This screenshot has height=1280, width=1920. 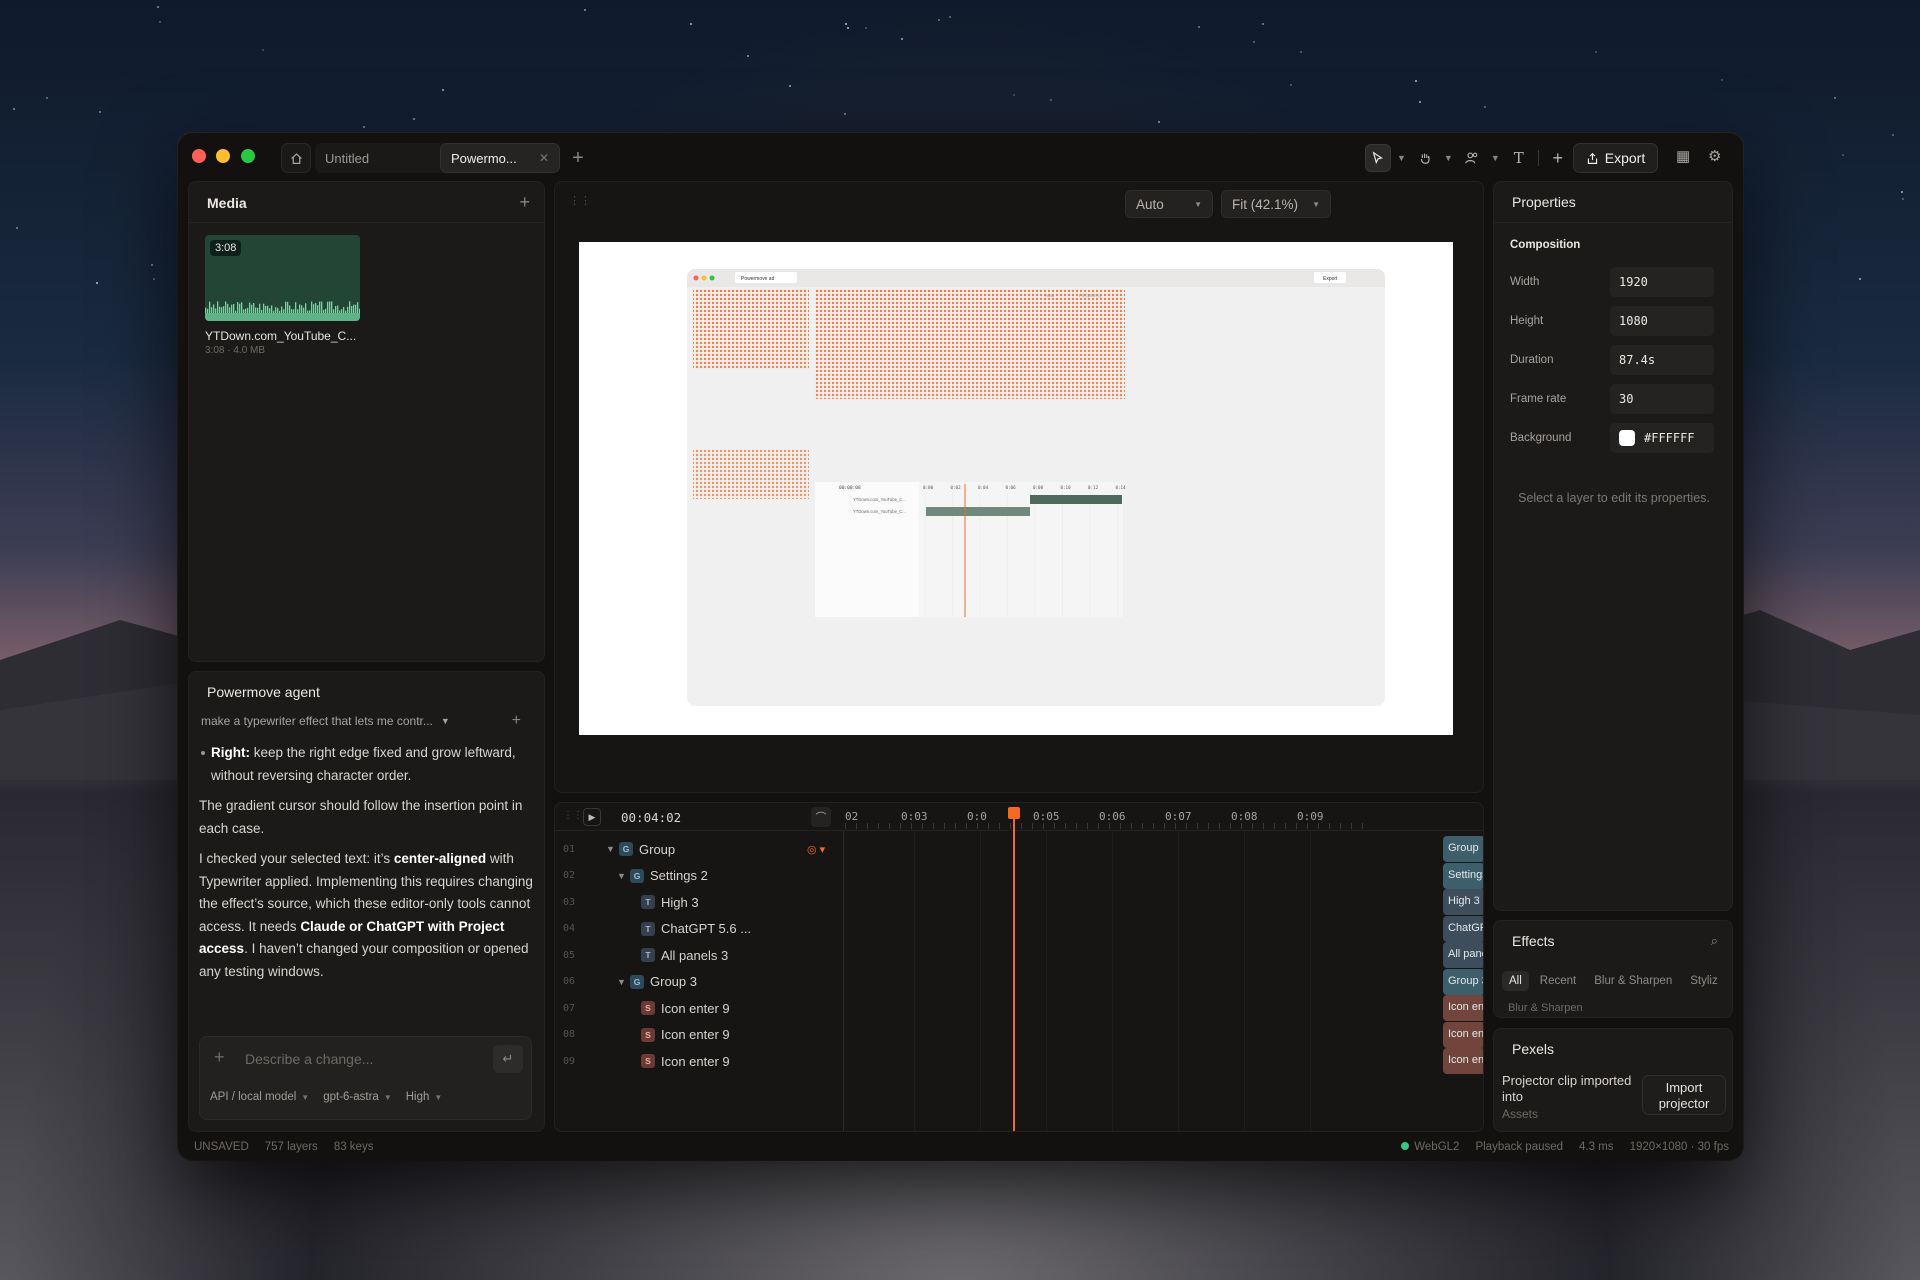 I want to click on keyframe-target-icon: ◎ ▾, so click(x=816, y=849).